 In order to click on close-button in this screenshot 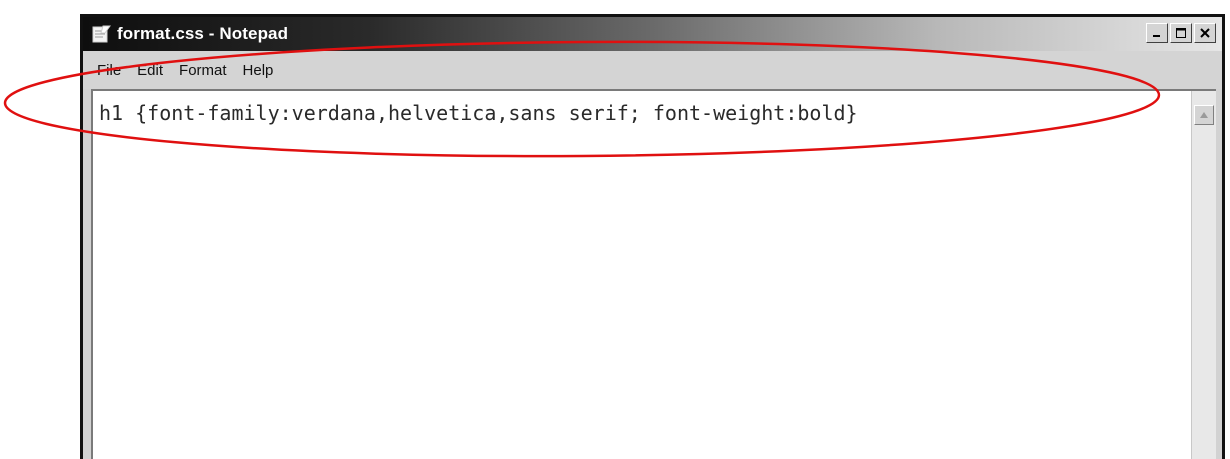, I will do `click(1205, 33)`.